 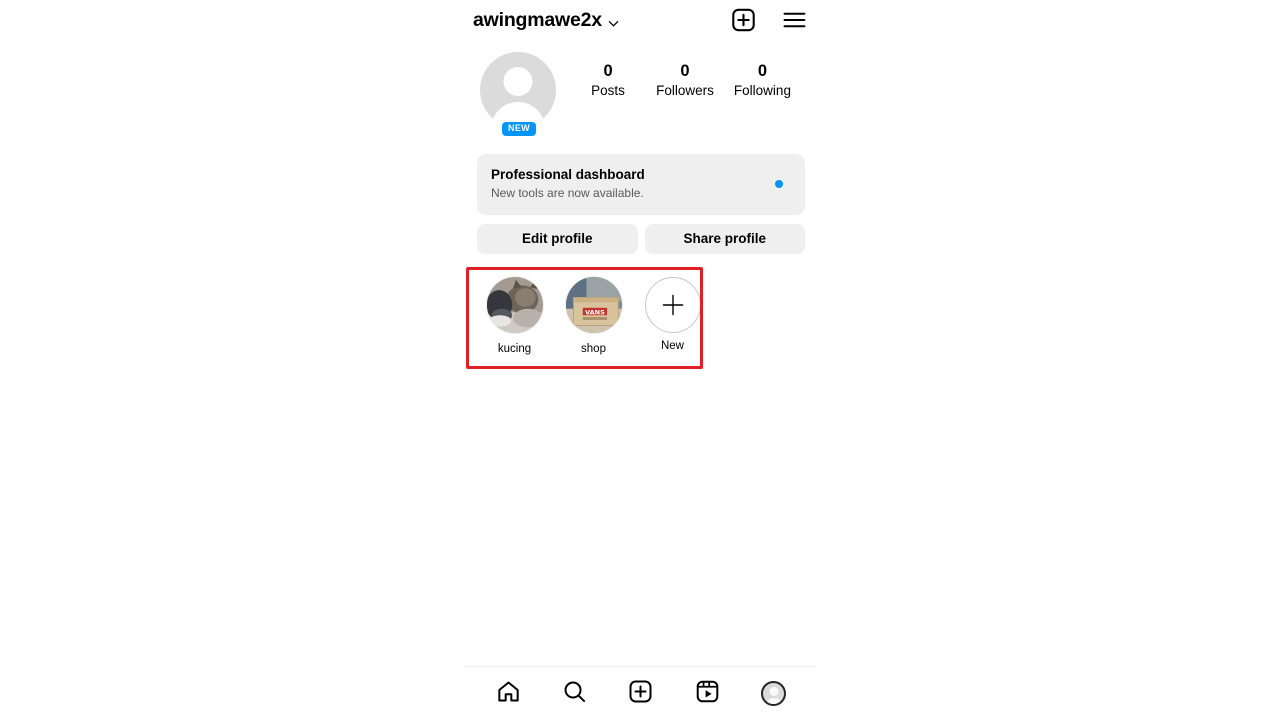 I want to click on story-highlights-section: kucing VANS shop New, so click(x=641, y=317).